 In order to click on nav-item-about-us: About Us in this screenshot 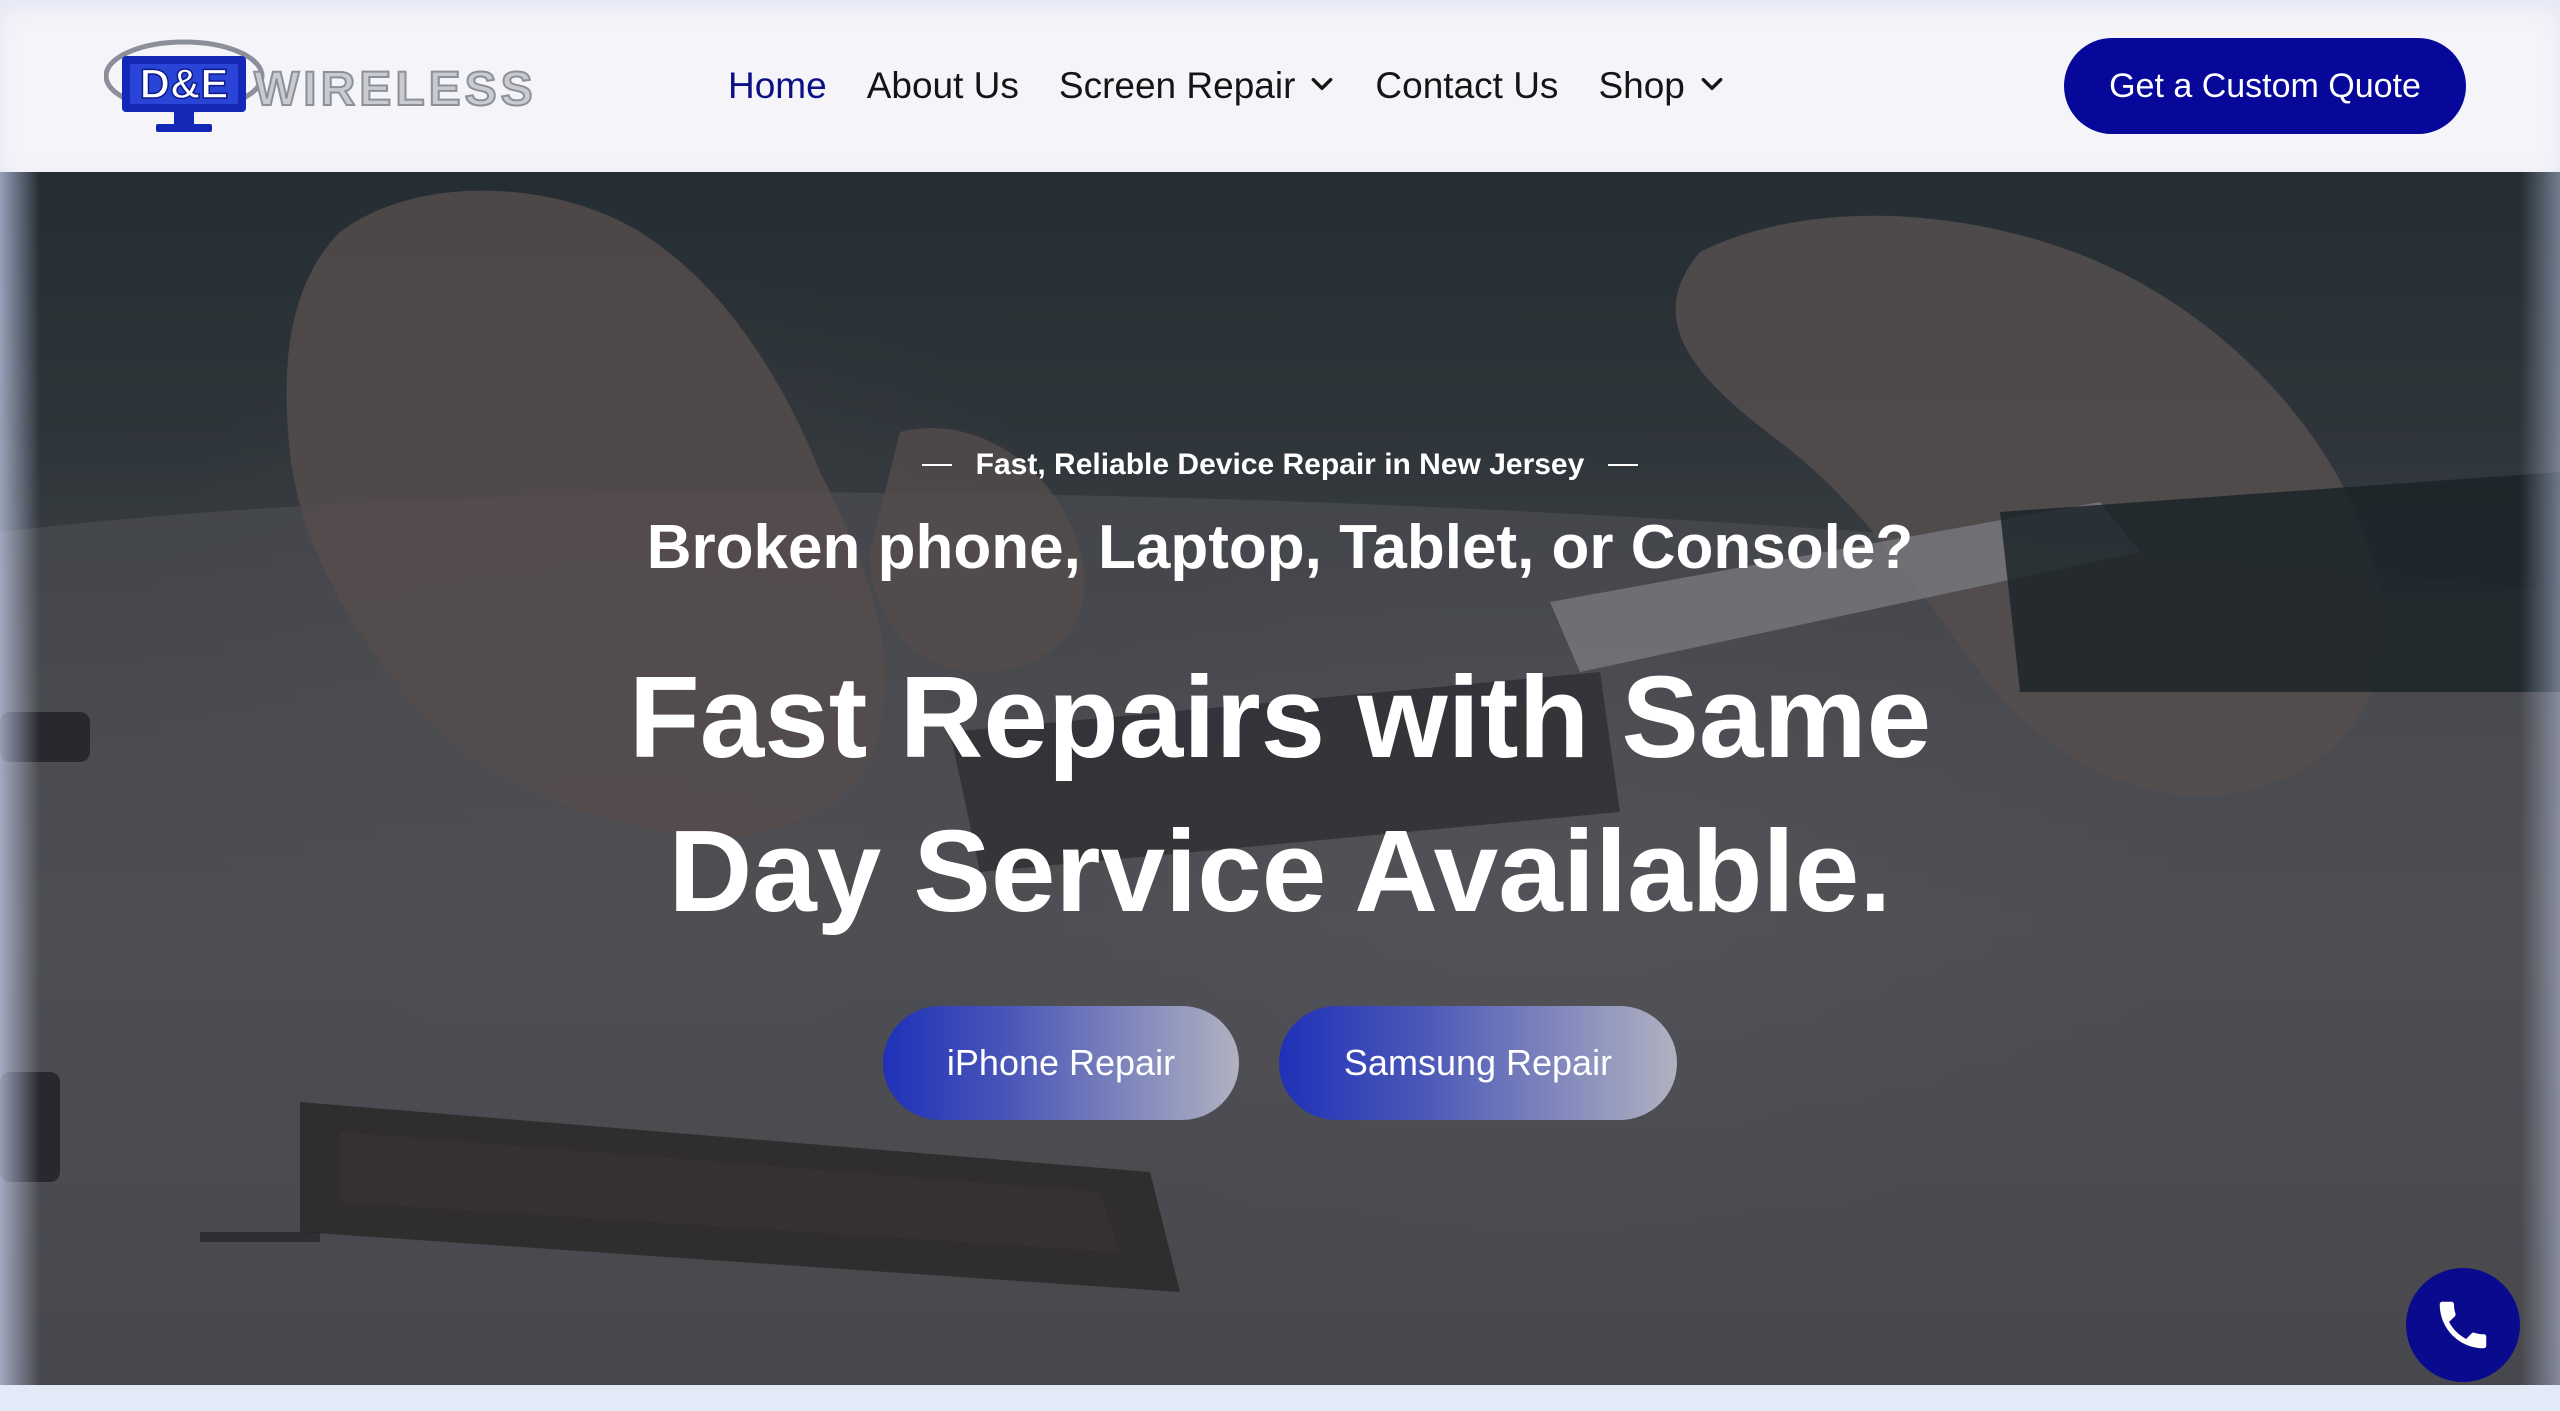, I will do `click(943, 86)`.